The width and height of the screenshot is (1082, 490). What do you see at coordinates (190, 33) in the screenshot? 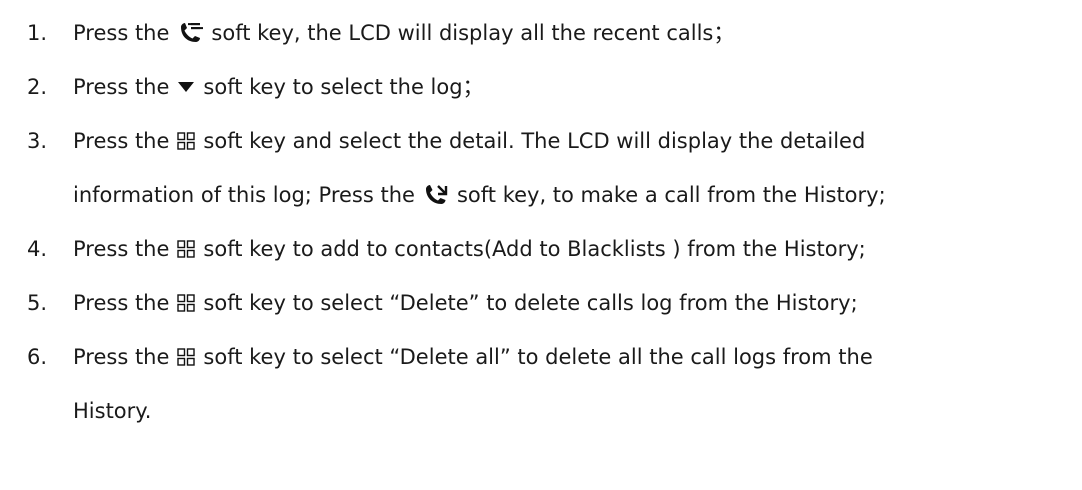
I see `history-phone-icon` at bounding box center [190, 33].